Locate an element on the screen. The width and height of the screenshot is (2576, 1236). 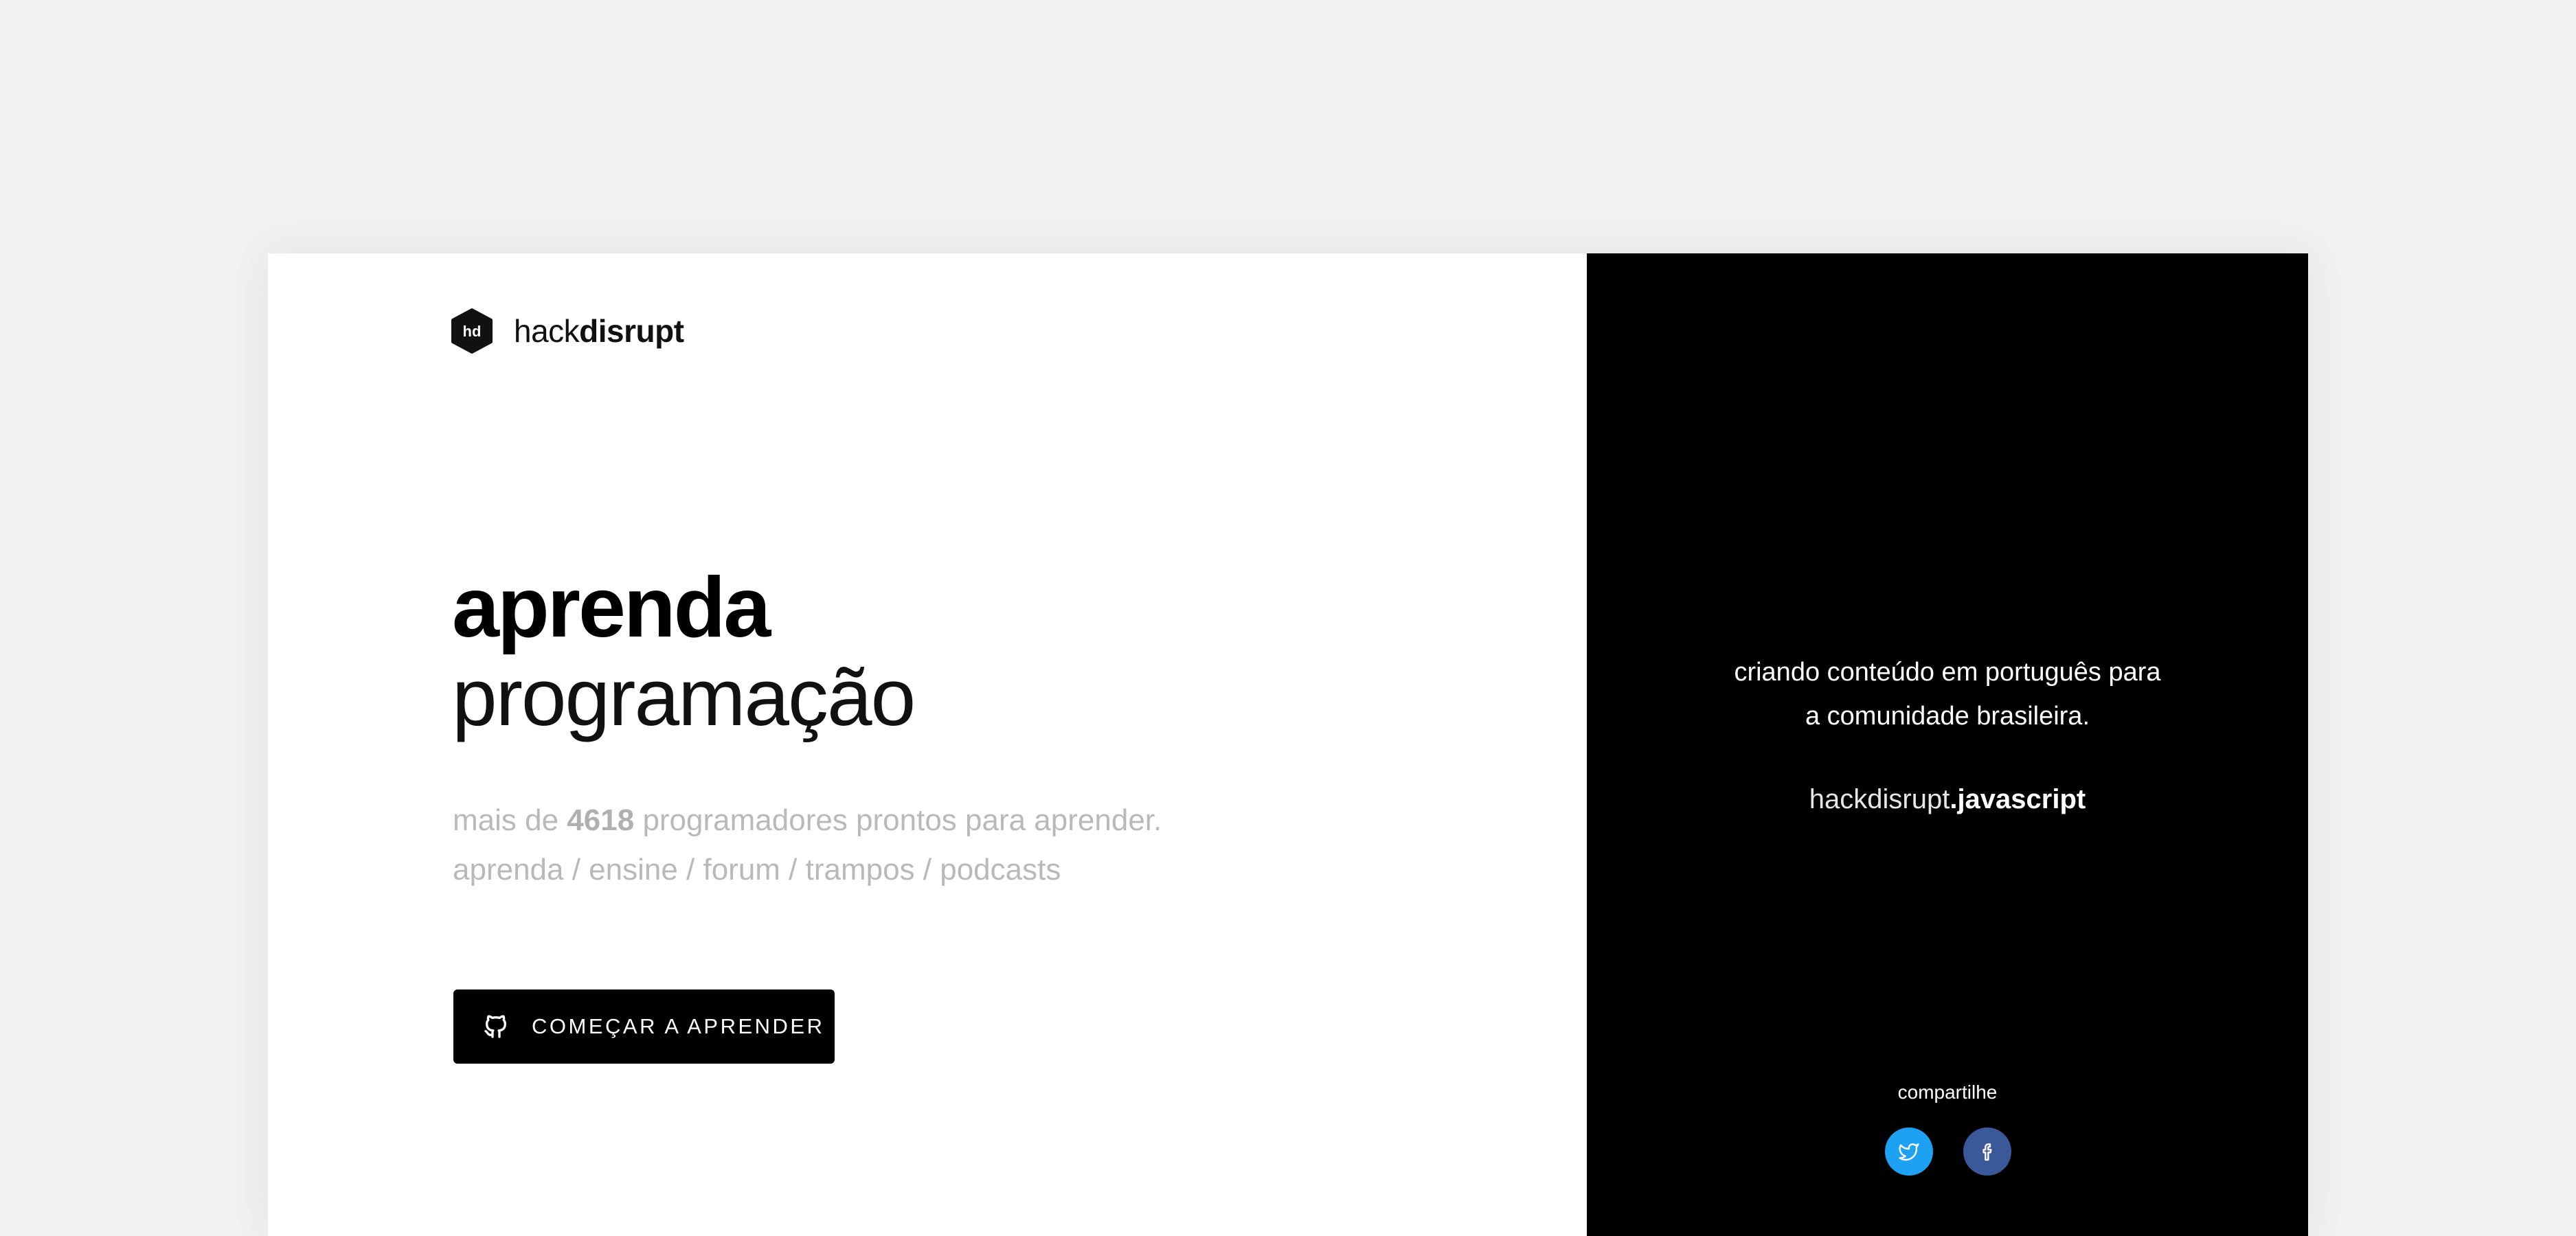
twitter-icon is located at coordinates (1909, 1152).